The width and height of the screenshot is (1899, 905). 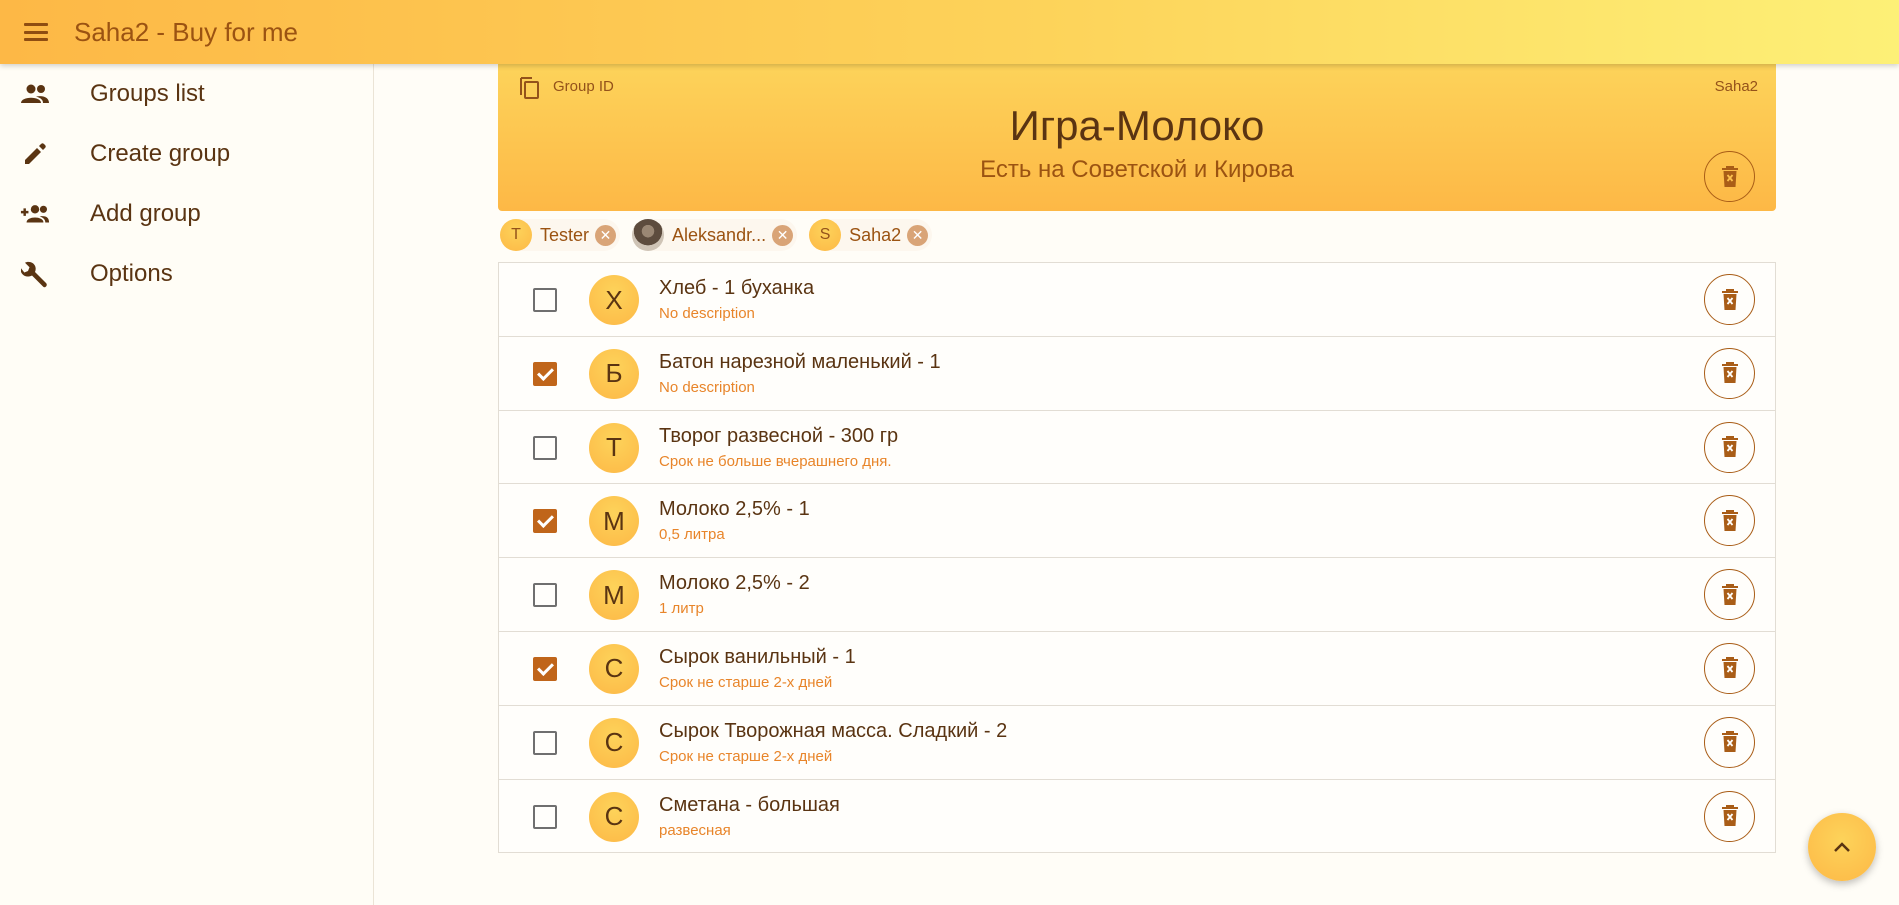 What do you see at coordinates (1137, 521) in the screenshot?
I see `list-item: М Молоко 2,5% - 1 0,5 литра` at bounding box center [1137, 521].